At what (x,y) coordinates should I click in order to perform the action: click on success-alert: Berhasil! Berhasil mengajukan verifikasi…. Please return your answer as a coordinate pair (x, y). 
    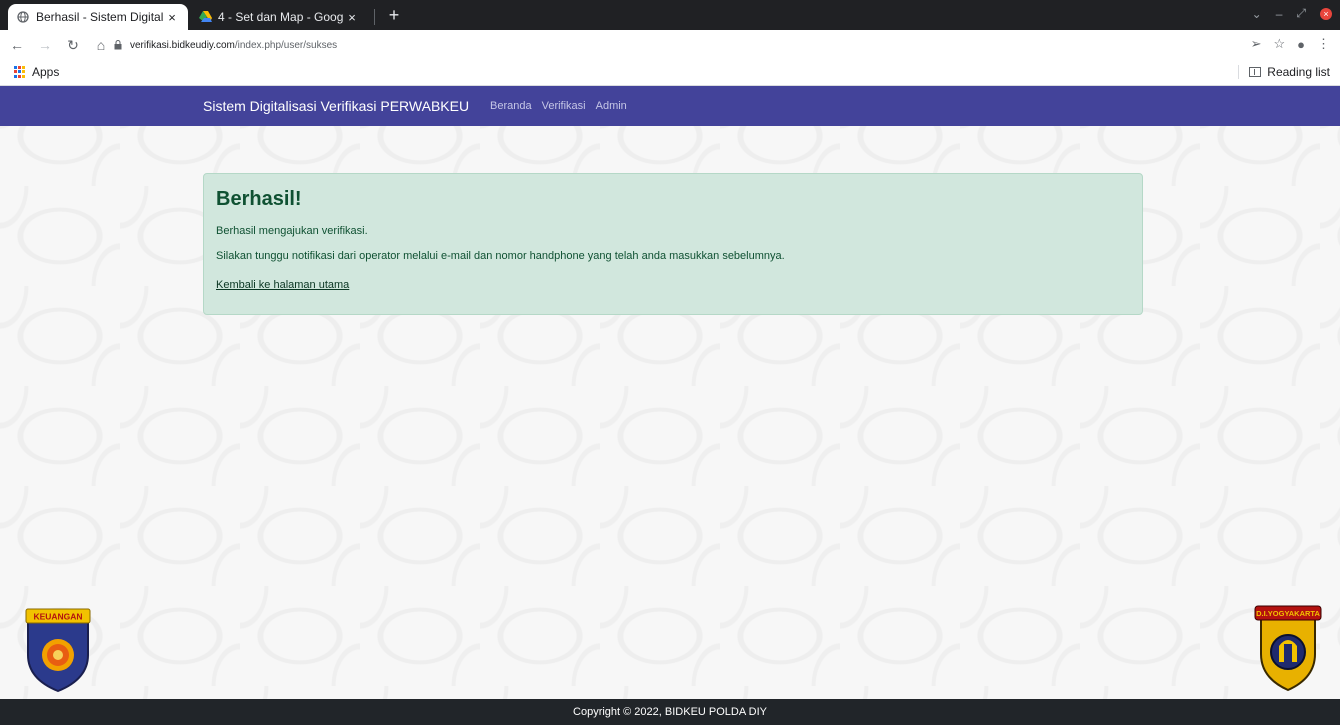
    Looking at the image, I should click on (673, 244).